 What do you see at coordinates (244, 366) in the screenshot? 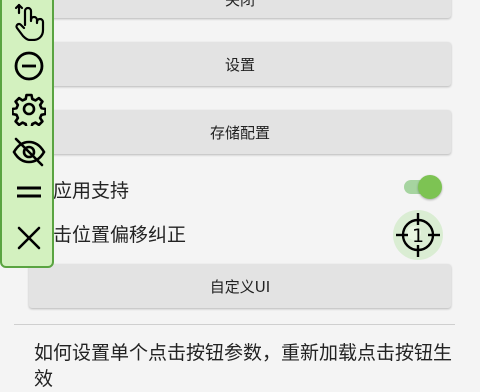
I see `help-link: 如何设置单个点击按钮参数，重新加载点击按钮生效` at bounding box center [244, 366].